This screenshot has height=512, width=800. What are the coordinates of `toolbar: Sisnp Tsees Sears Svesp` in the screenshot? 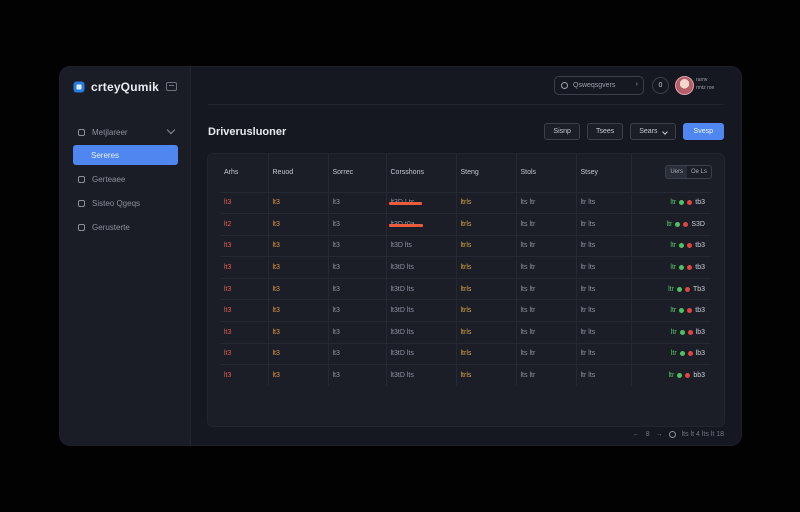 It's located at (634, 131).